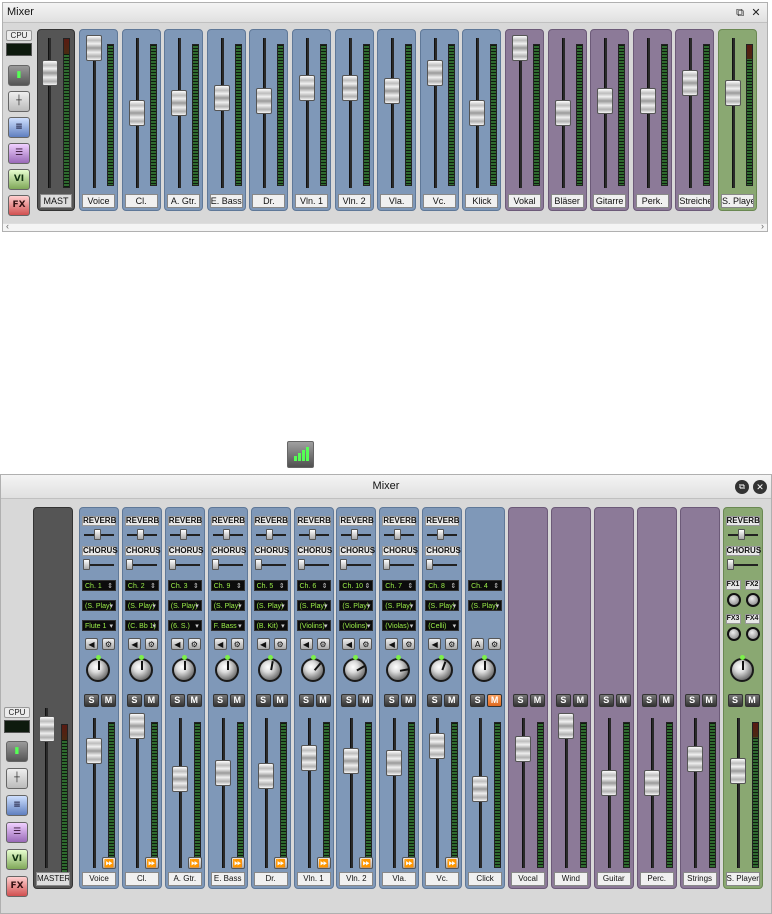  I want to click on meter-view-icon, so click(300, 454).